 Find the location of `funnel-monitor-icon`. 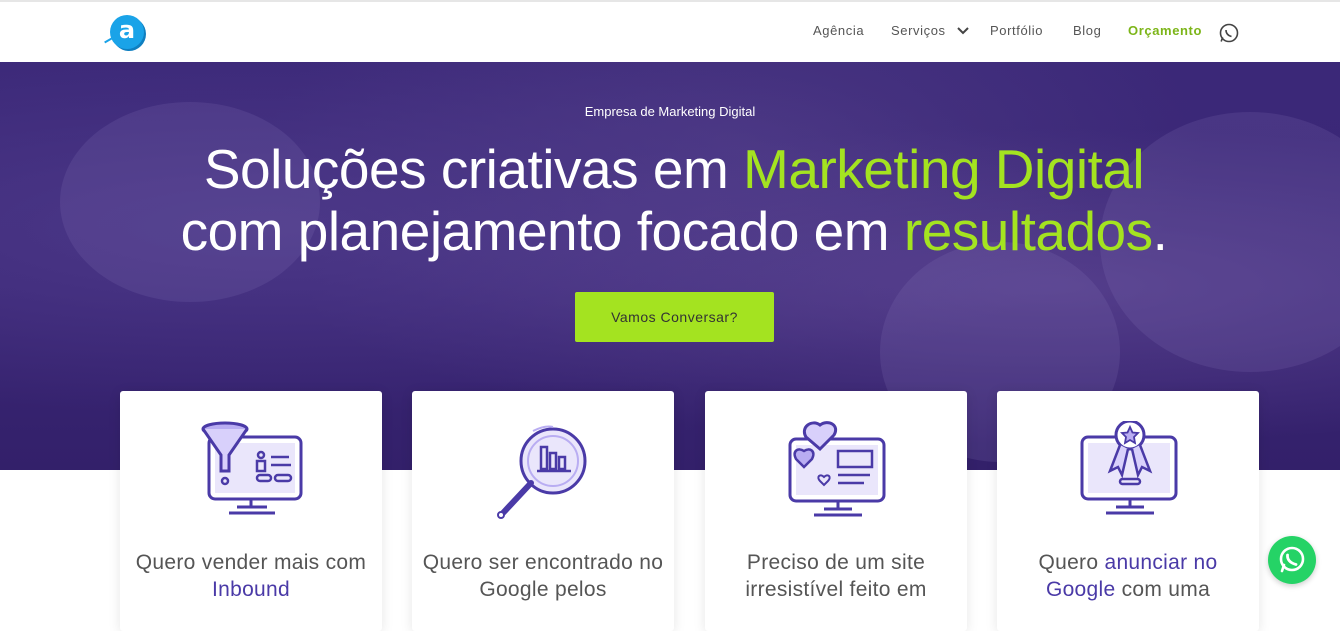

funnel-monitor-icon is located at coordinates (252, 468).